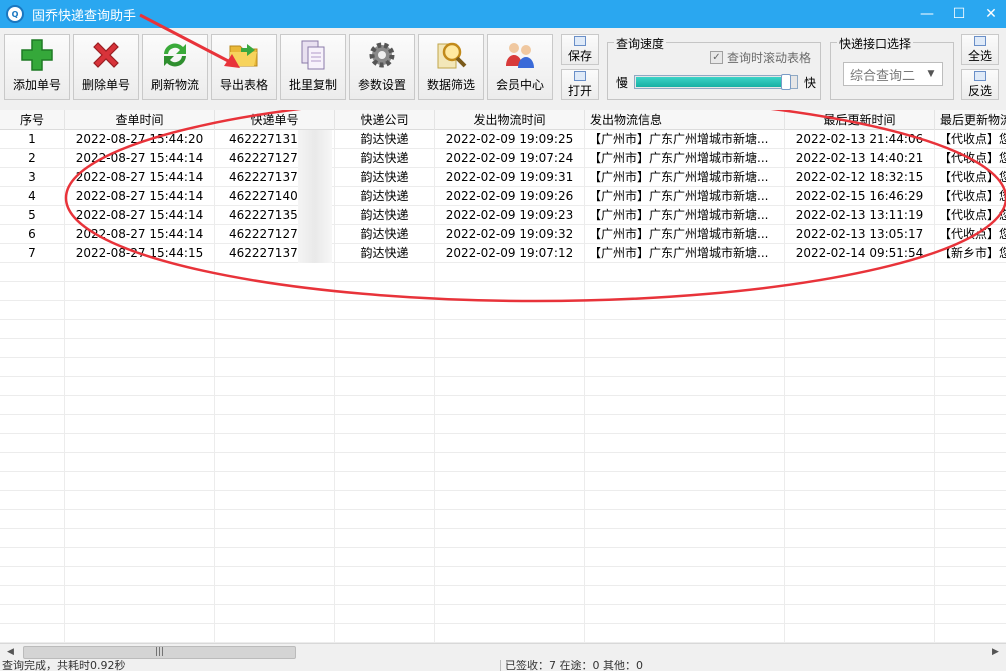  I want to click on batch-copy-button: 批里复制, so click(313, 67).